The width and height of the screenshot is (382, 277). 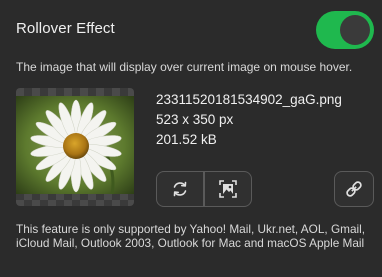 I want to click on link-icon, so click(x=354, y=189).